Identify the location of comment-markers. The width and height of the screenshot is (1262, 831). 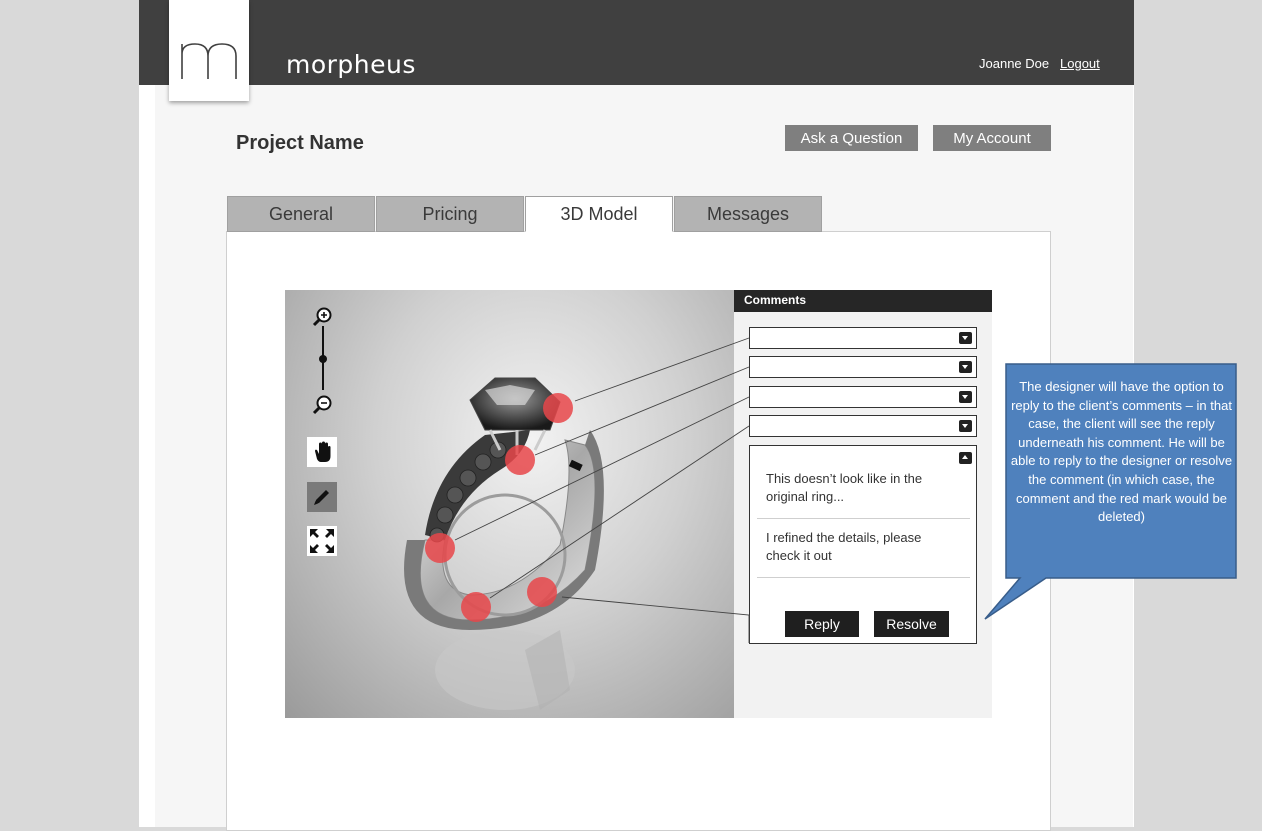
(499, 507).